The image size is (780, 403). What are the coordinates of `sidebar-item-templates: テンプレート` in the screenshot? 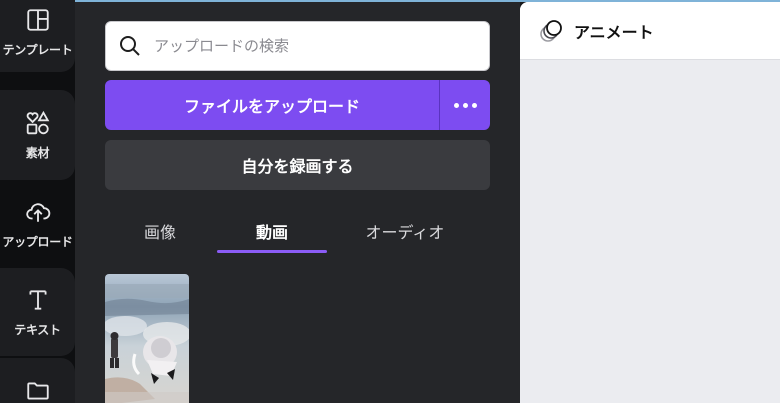 It's located at (37, 36).